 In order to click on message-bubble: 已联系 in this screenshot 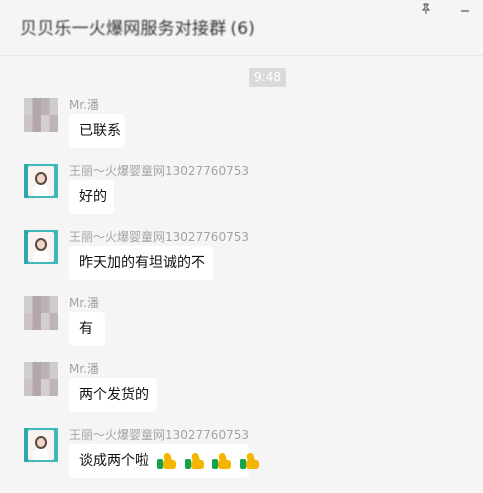, I will do `click(97, 131)`.